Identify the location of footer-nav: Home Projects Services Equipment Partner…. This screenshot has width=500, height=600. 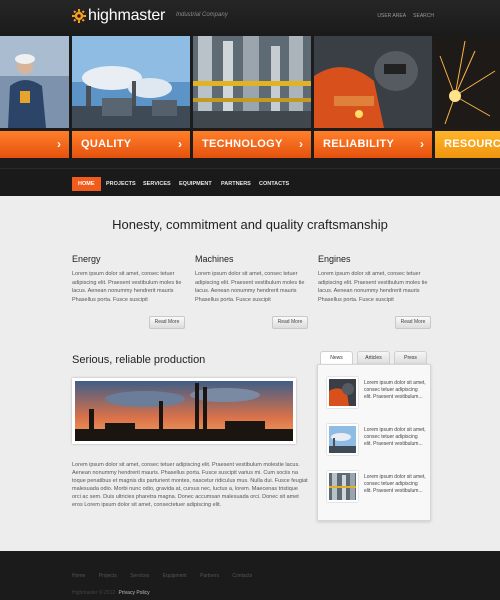
(168, 576).